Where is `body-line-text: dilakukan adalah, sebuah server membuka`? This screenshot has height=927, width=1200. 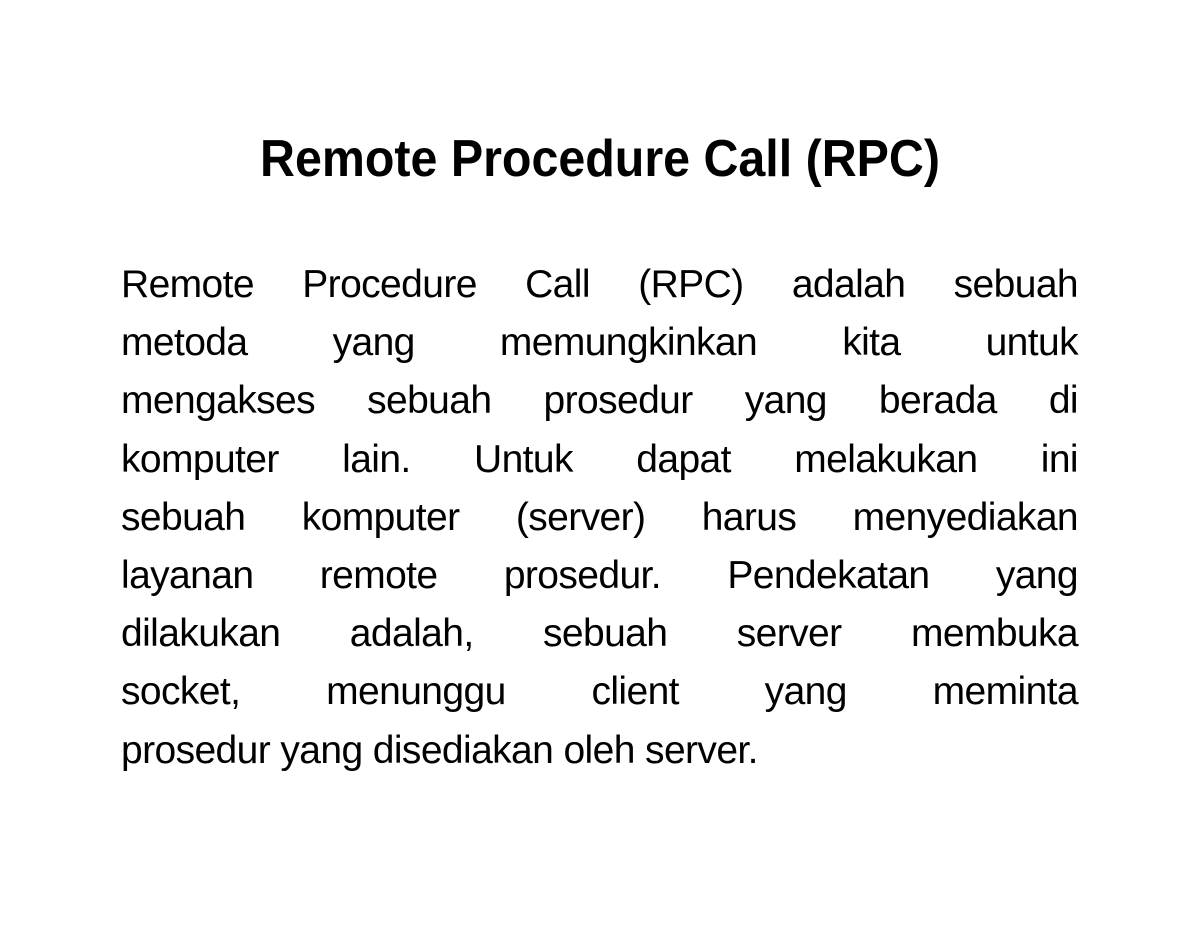
body-line-text: dilakukan adalah, sebuah server membuka is located at coordinates (600, 634).